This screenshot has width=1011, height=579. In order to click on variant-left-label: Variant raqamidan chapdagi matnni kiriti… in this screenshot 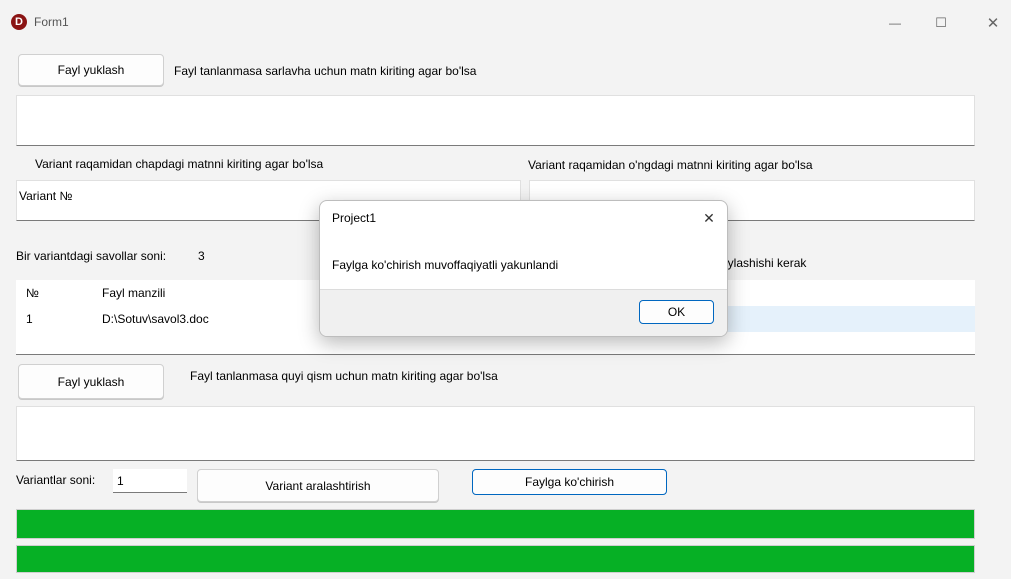, I will do `click(179, 164)`.